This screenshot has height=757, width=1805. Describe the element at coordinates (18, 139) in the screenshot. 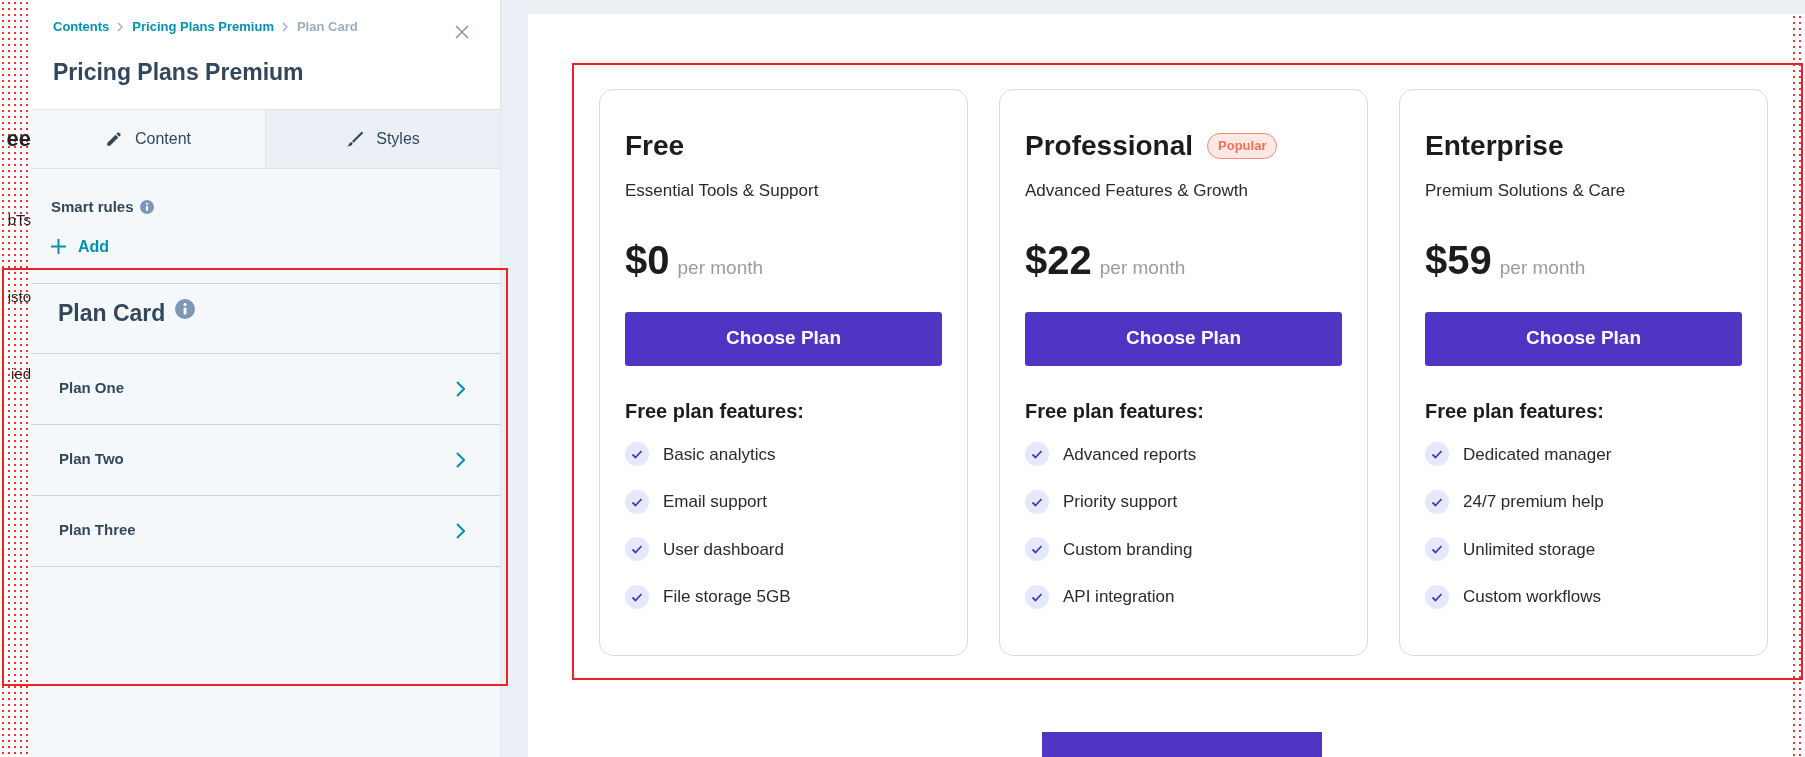

I see `page-text-fragment: ee` at that location.